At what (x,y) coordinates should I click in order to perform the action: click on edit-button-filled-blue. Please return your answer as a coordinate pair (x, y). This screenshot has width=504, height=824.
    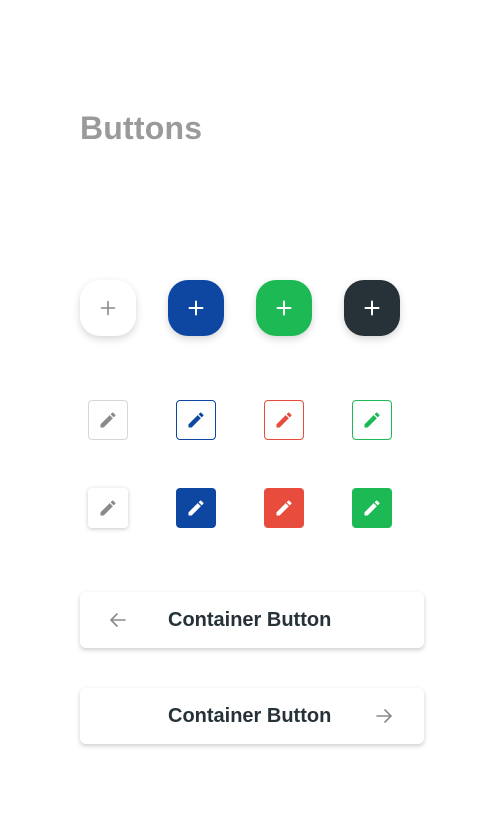
    Looking at the image, I should click on (196, 508).